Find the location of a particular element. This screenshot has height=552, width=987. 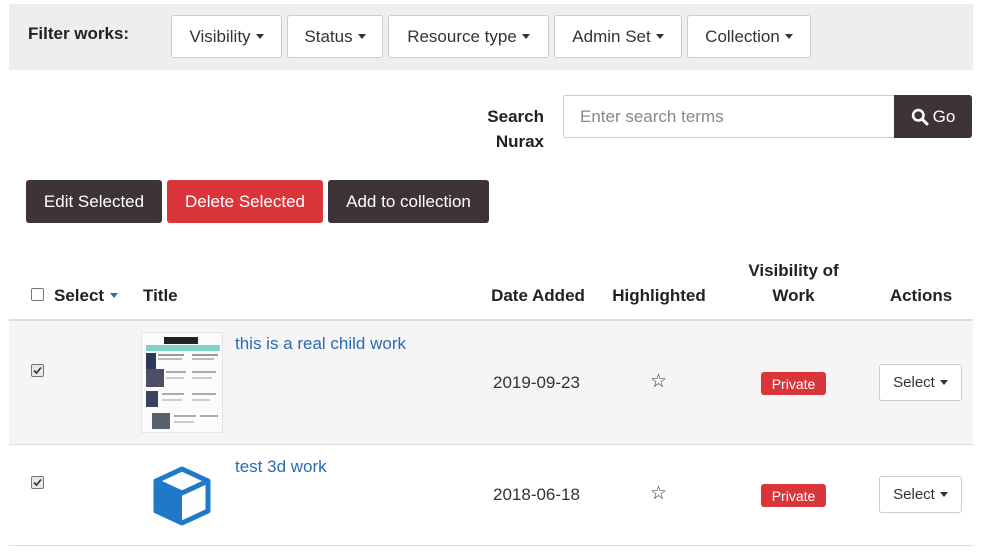

date-added: 2019-09-23 is located at coordinates (536, 382).